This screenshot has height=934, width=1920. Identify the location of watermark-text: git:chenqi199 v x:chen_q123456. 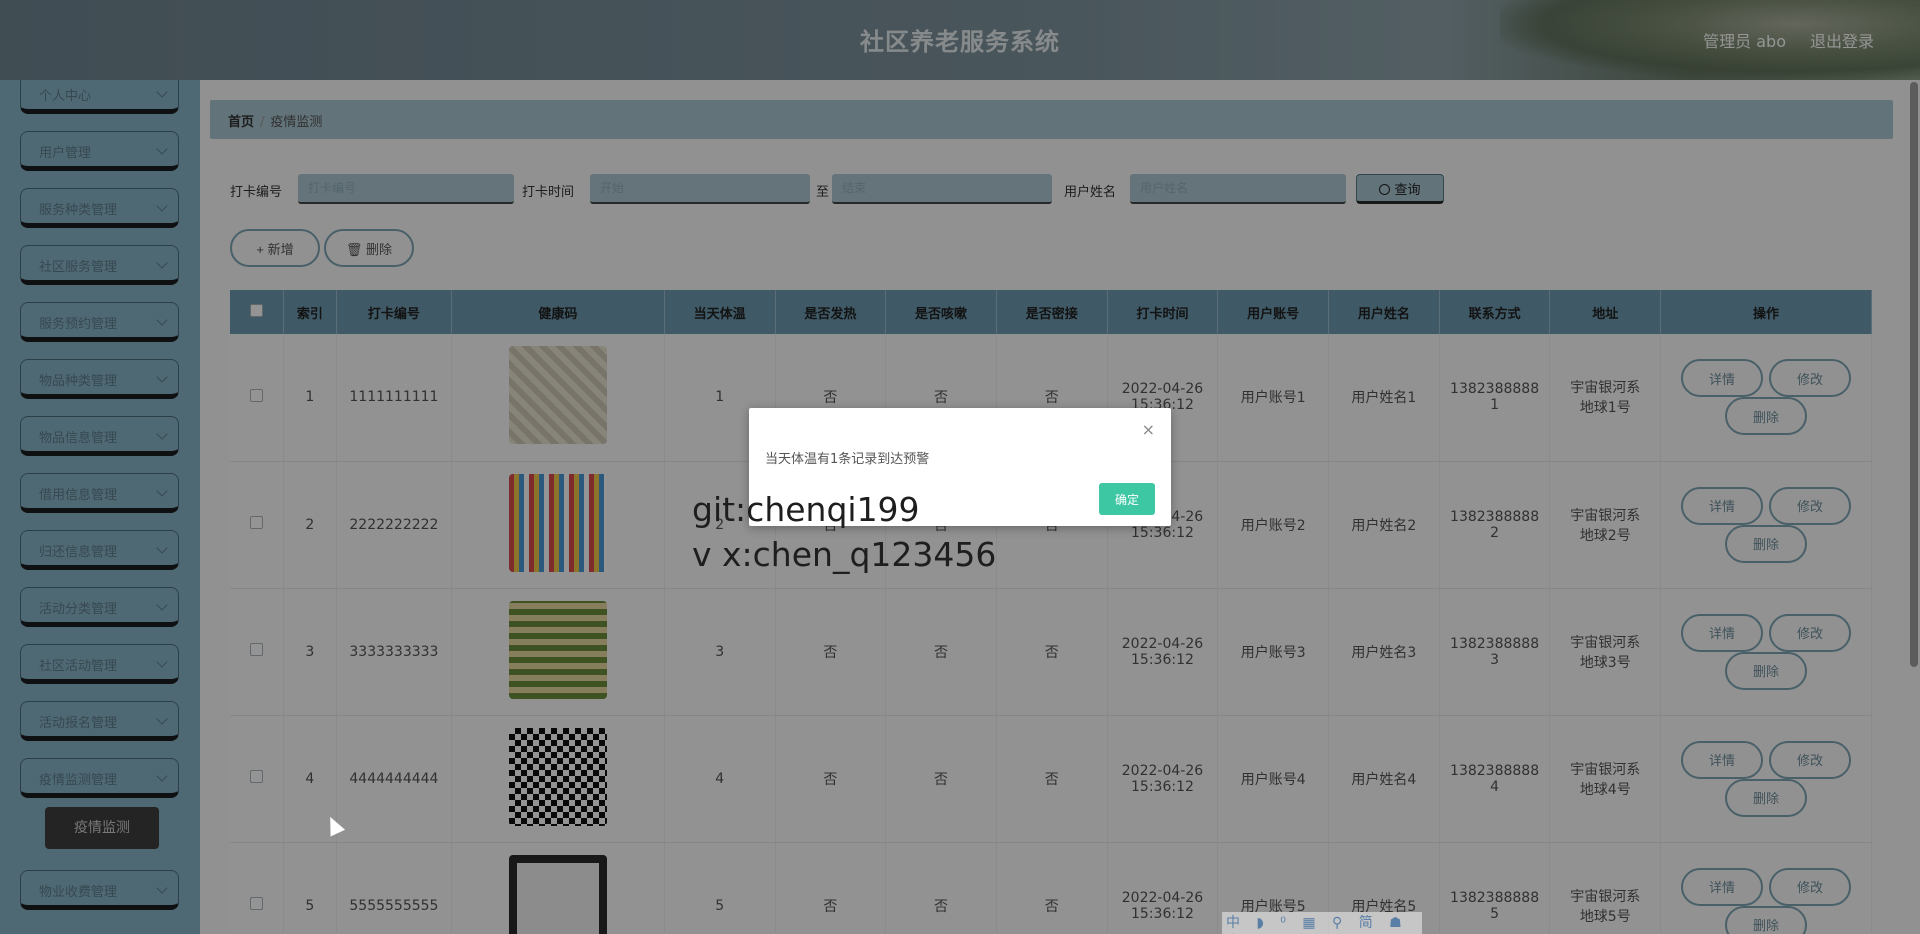
(844, 532).